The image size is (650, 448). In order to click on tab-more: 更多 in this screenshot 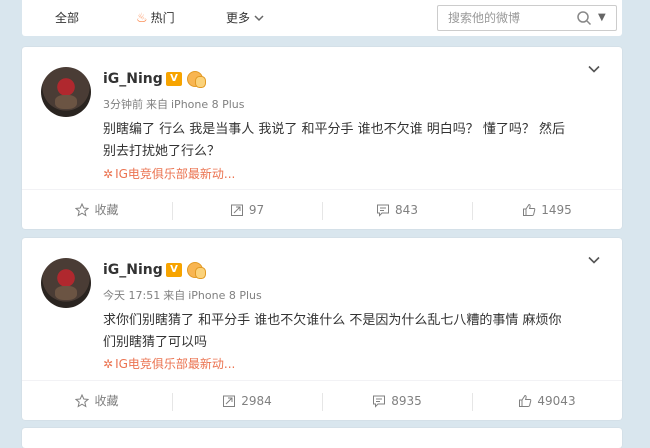, I will do `click(245, 18)`.